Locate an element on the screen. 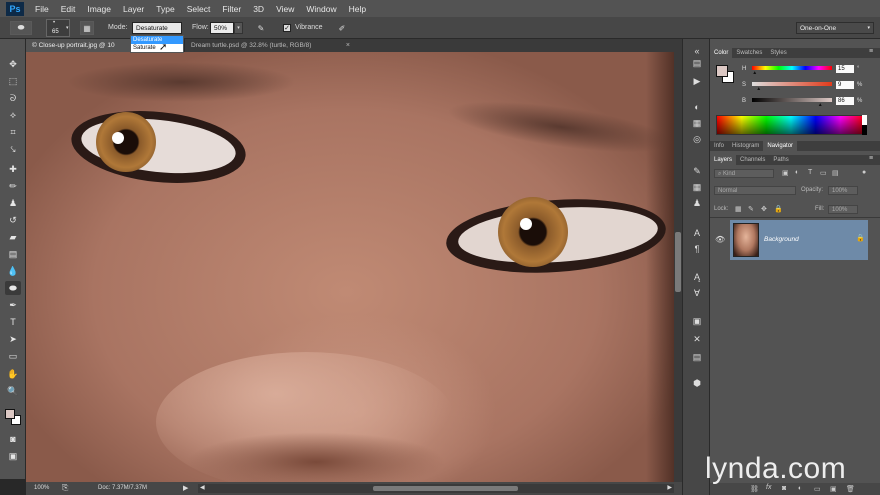 This screenshot has width=880, height=495. lock-transparent-icon: ▦ is located at coordinates (738, 209).